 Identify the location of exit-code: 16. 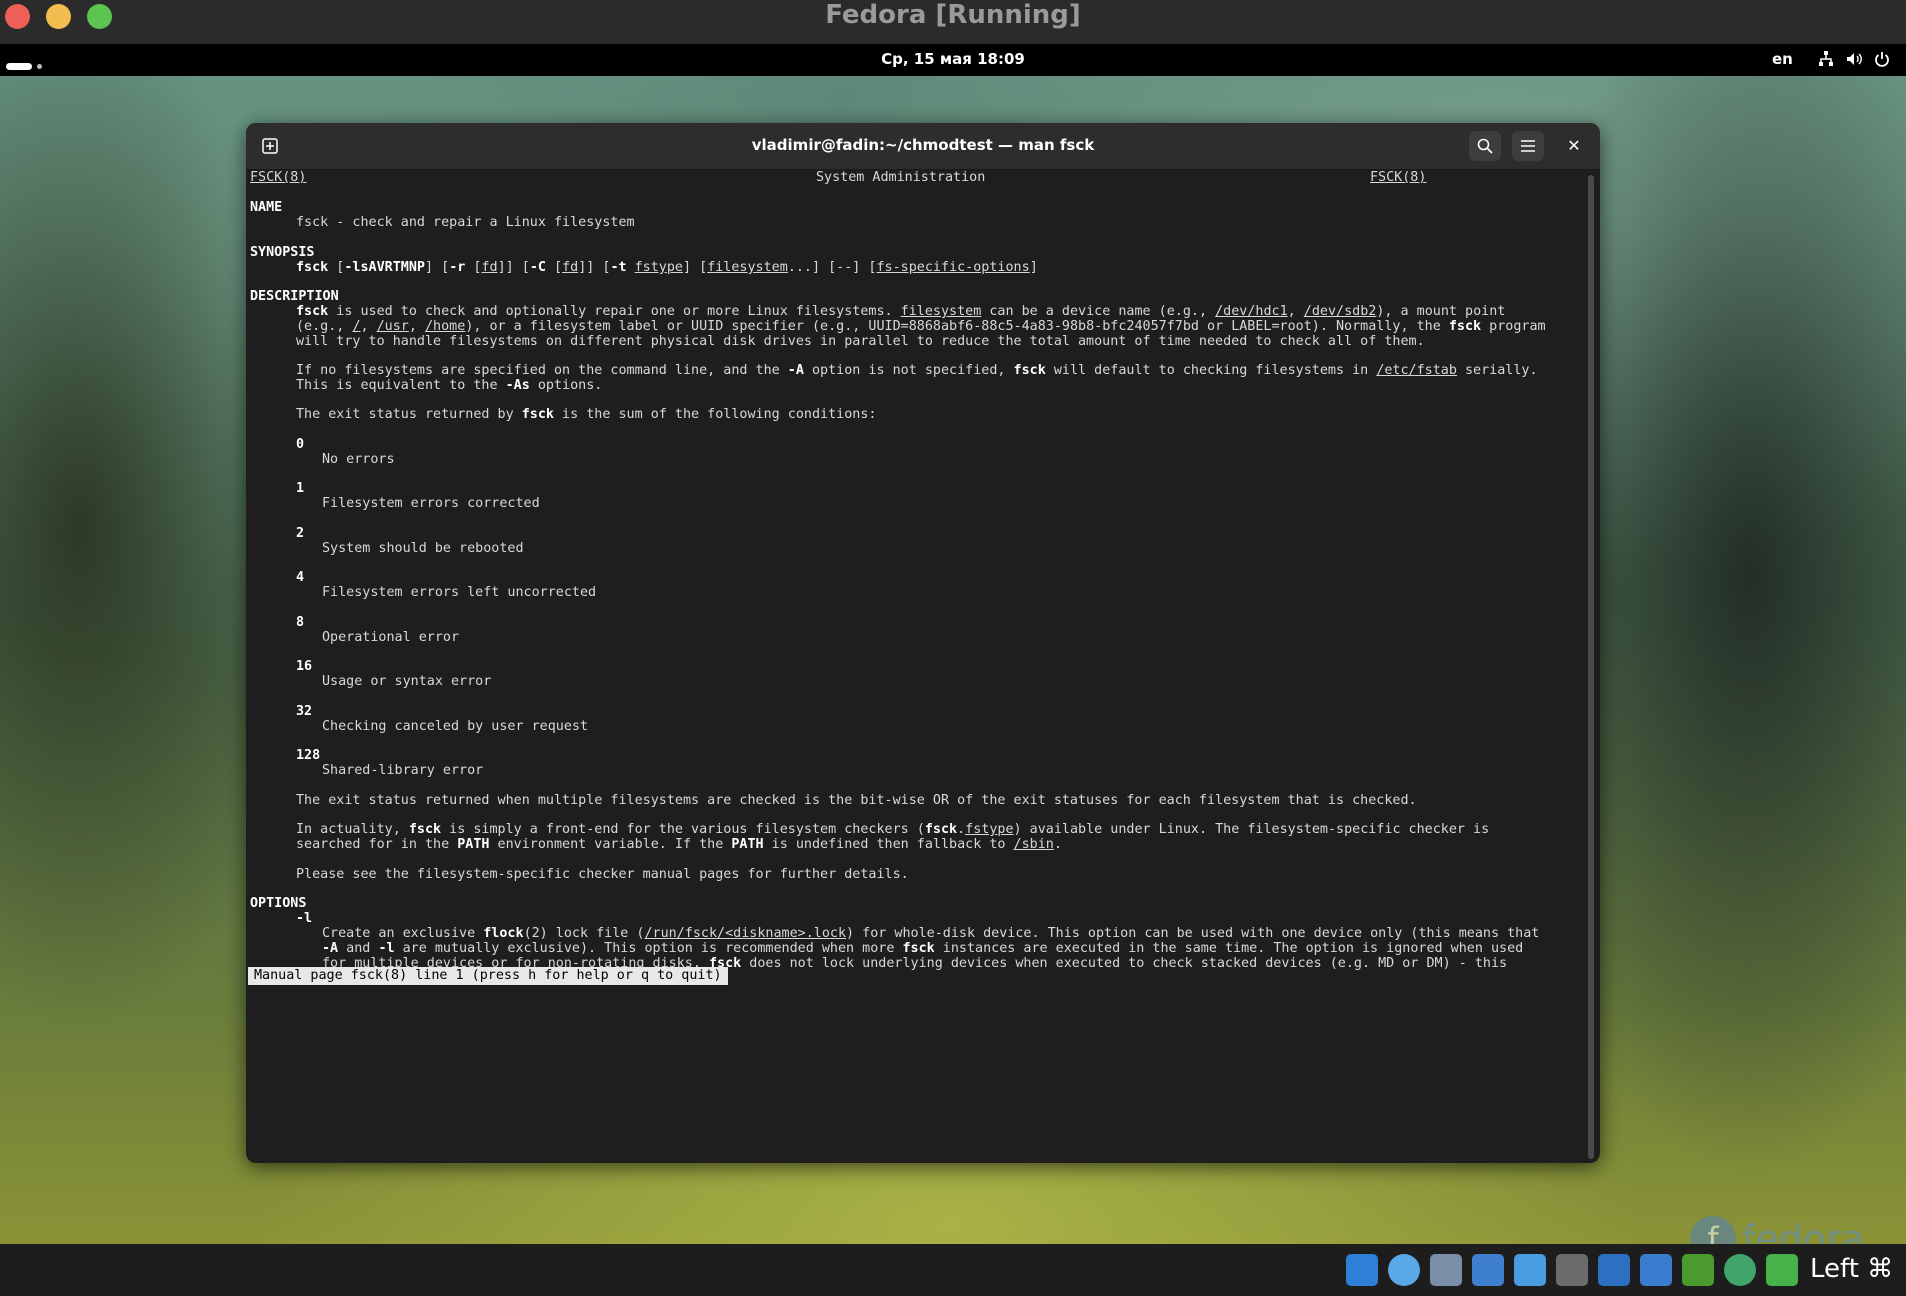
(304, 666).